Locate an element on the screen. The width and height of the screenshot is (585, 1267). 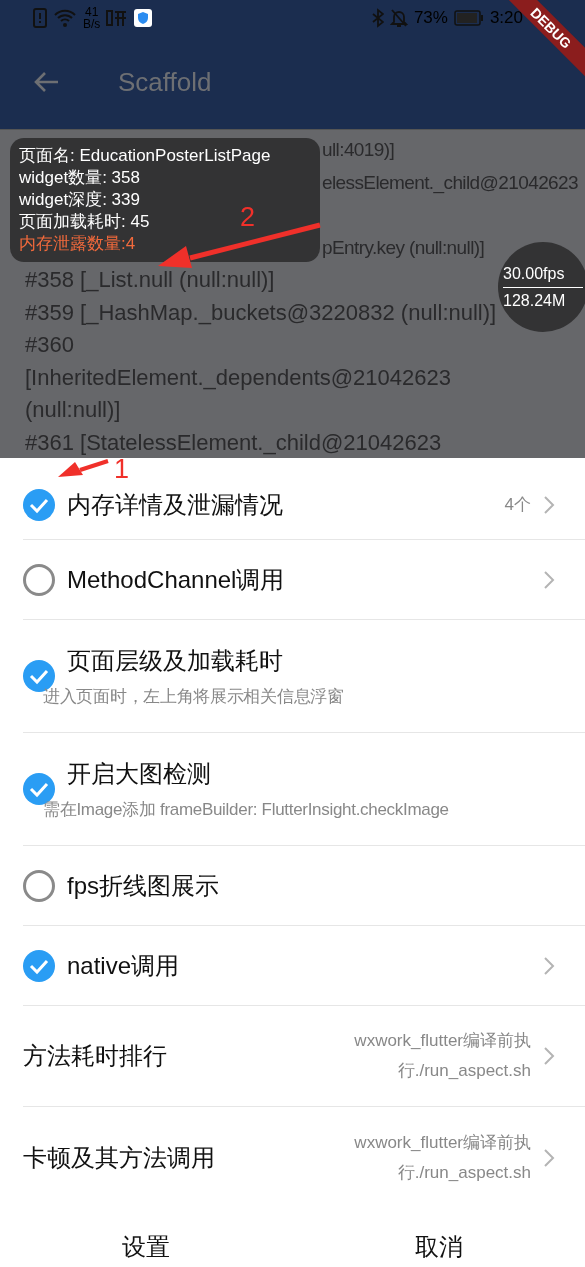
setting-title: native调用 is located at coordinates (124, 965).